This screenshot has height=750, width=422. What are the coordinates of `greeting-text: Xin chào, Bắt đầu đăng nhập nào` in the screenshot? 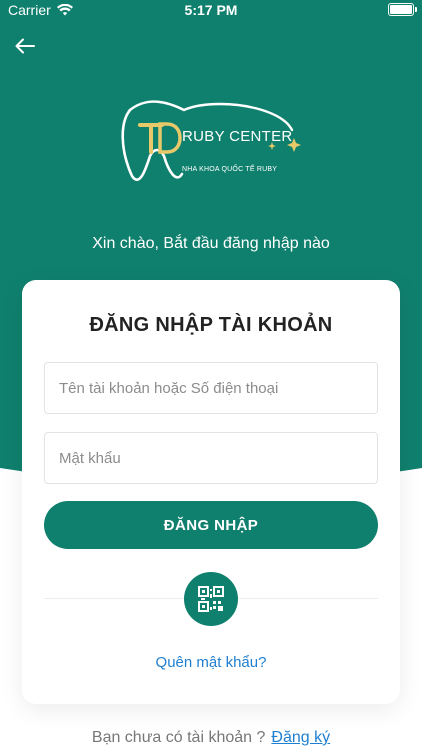 It's located at (211, 243).